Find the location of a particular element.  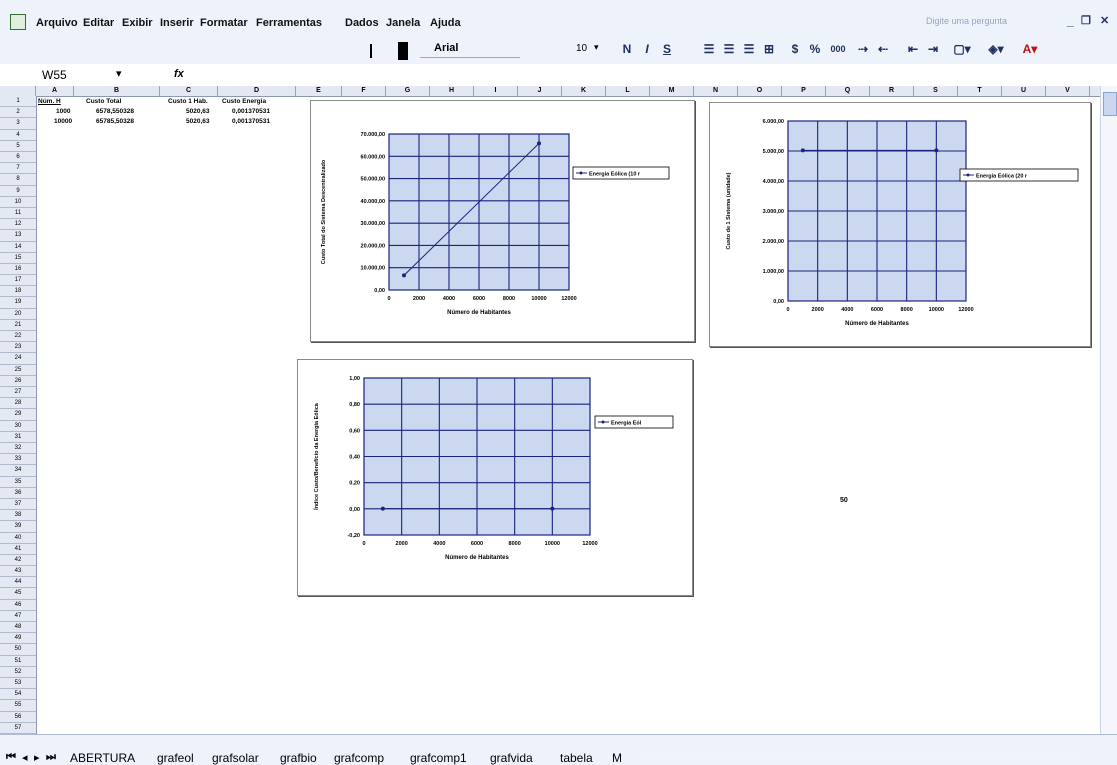

last-sheet-nav-icon: ⏭ is located at coordinates (51, 757).